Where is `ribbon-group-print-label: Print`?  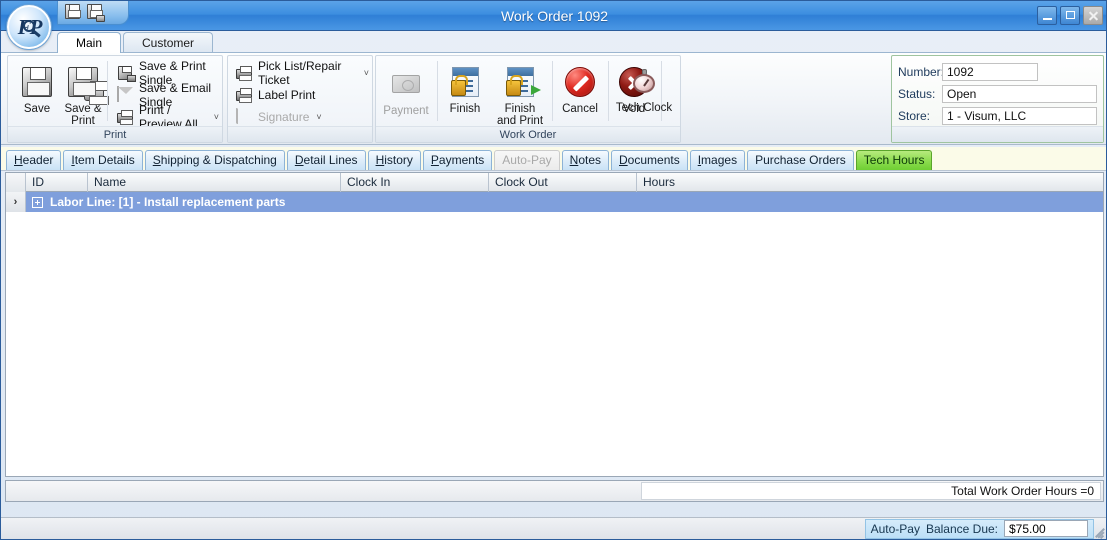 ribbon-group-print-label: Print is located at coordinates (115, 134).